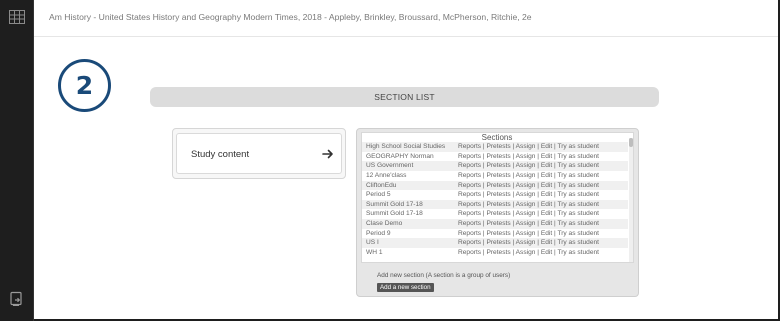  Describe the element at coordinates (220, 154) in the screenshot. I see `study-content-label: Study content` at that location.